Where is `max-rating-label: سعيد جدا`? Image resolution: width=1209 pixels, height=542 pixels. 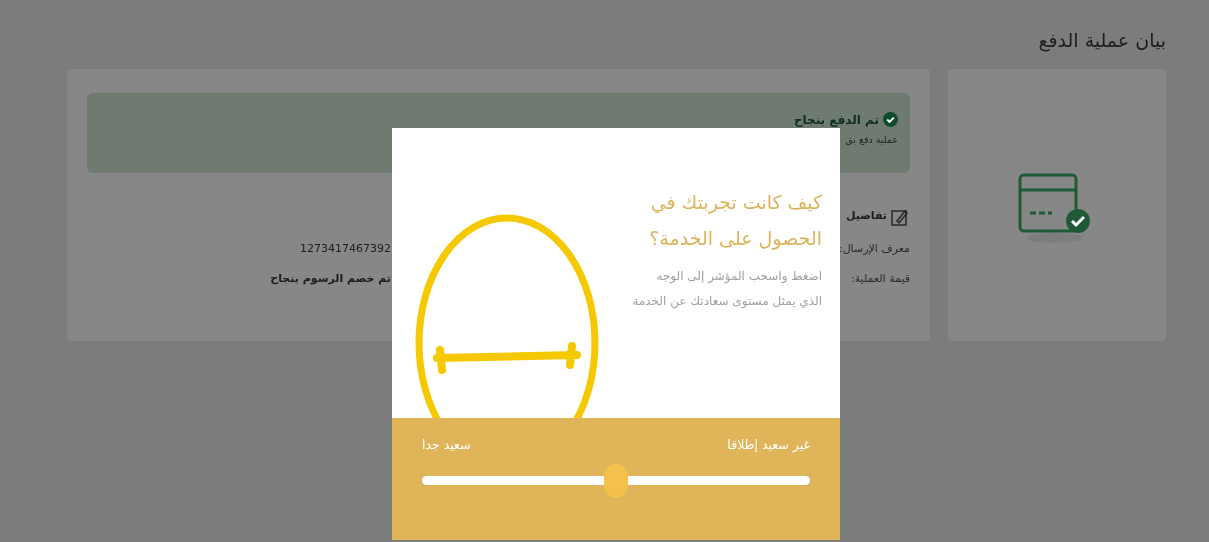
max-rating-label: سعيد جدا is located at coordinates (446, 445).